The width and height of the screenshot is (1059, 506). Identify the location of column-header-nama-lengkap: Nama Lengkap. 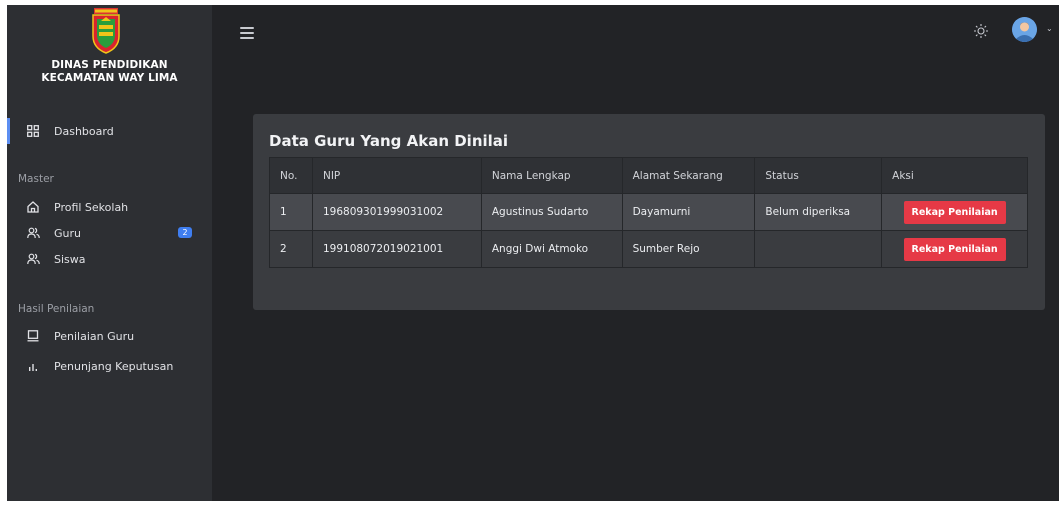
(551, 175).